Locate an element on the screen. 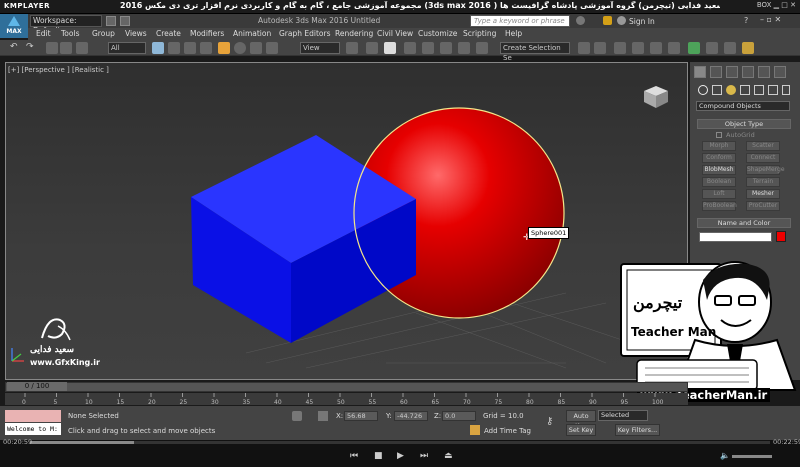 Image resolution: width=800 pixels, height=467 pixels. menu-edit: Edit is located at coordinates (43, 33).